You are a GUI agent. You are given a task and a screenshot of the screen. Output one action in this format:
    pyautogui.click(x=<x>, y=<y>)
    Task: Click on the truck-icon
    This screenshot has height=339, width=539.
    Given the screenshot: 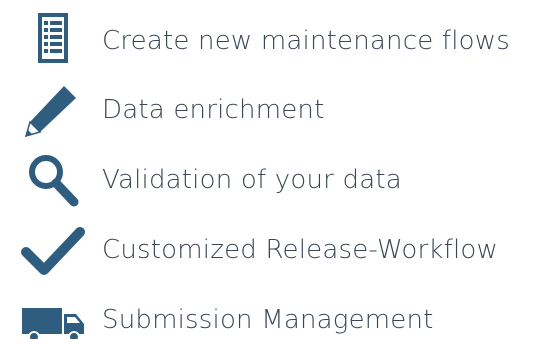 What is the action you would take?
    pyautogui.click(x=53, y=314)
    